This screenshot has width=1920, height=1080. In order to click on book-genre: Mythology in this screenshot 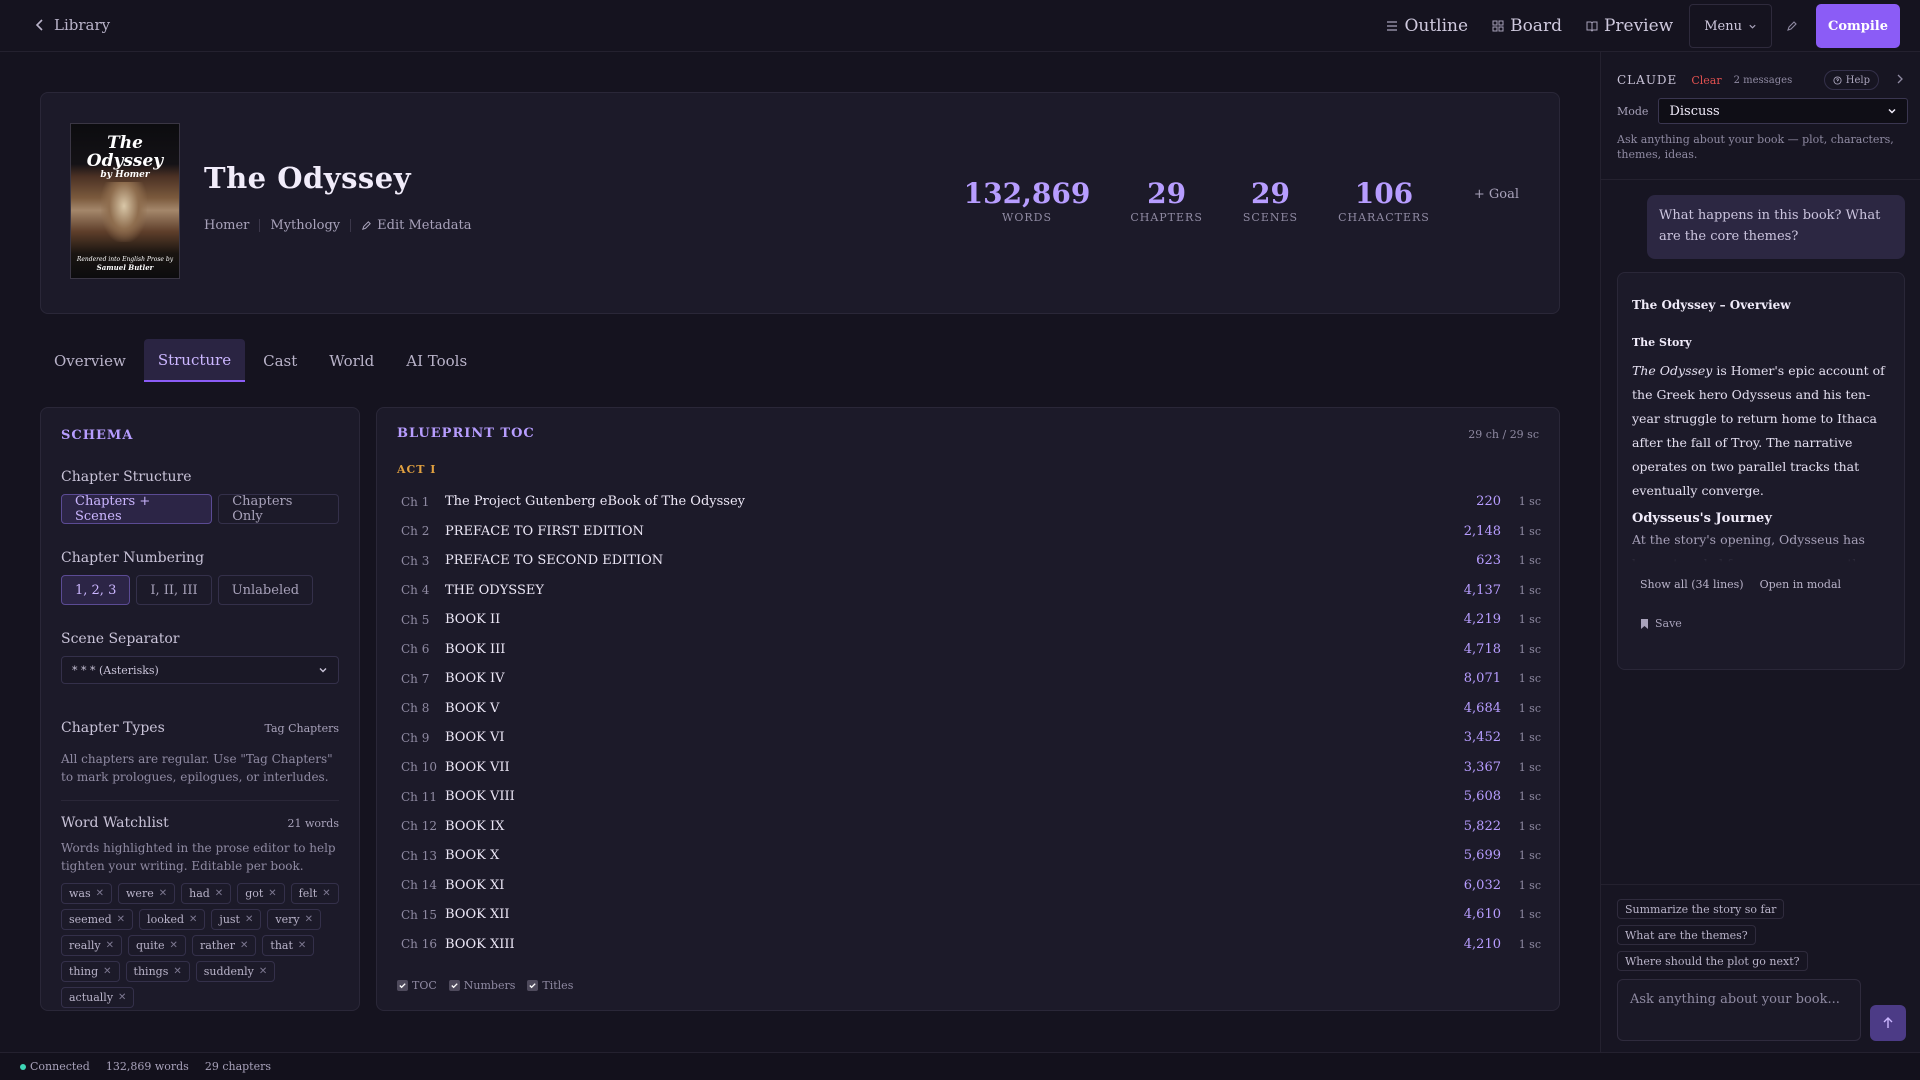, I will do `click(305, 225)`.